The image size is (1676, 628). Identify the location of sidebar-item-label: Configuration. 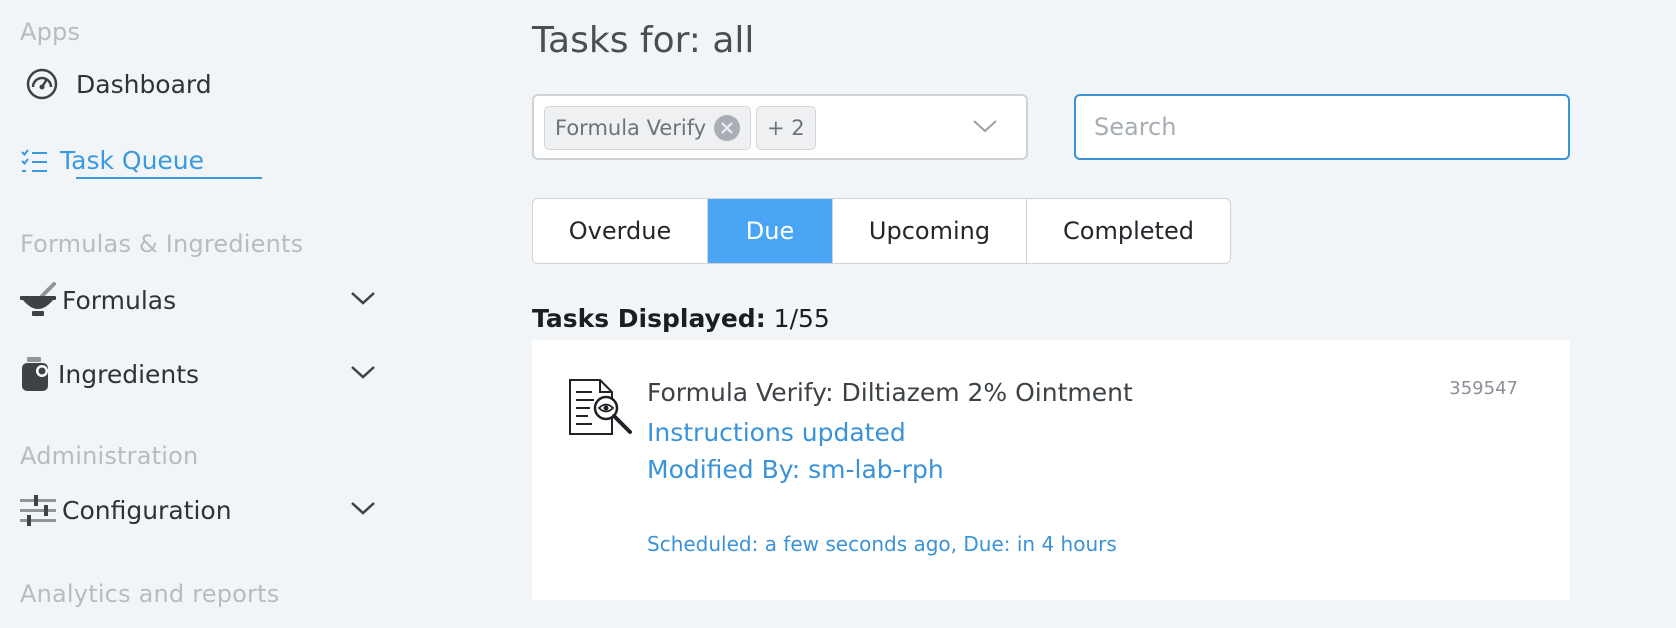
(147, 510).